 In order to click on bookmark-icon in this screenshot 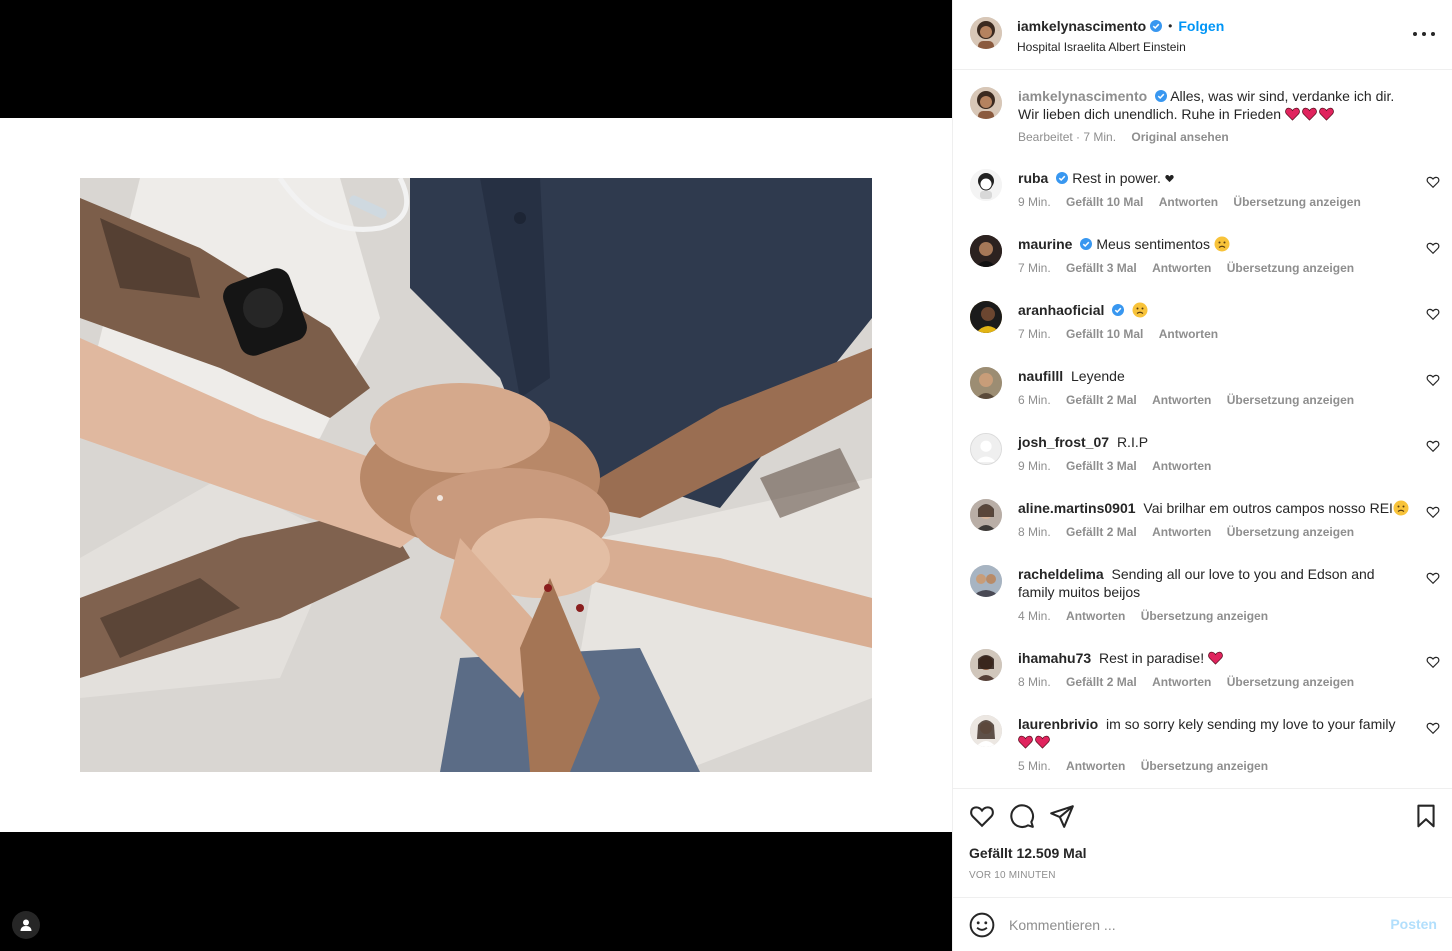, I will do `click(1426, 816)`.